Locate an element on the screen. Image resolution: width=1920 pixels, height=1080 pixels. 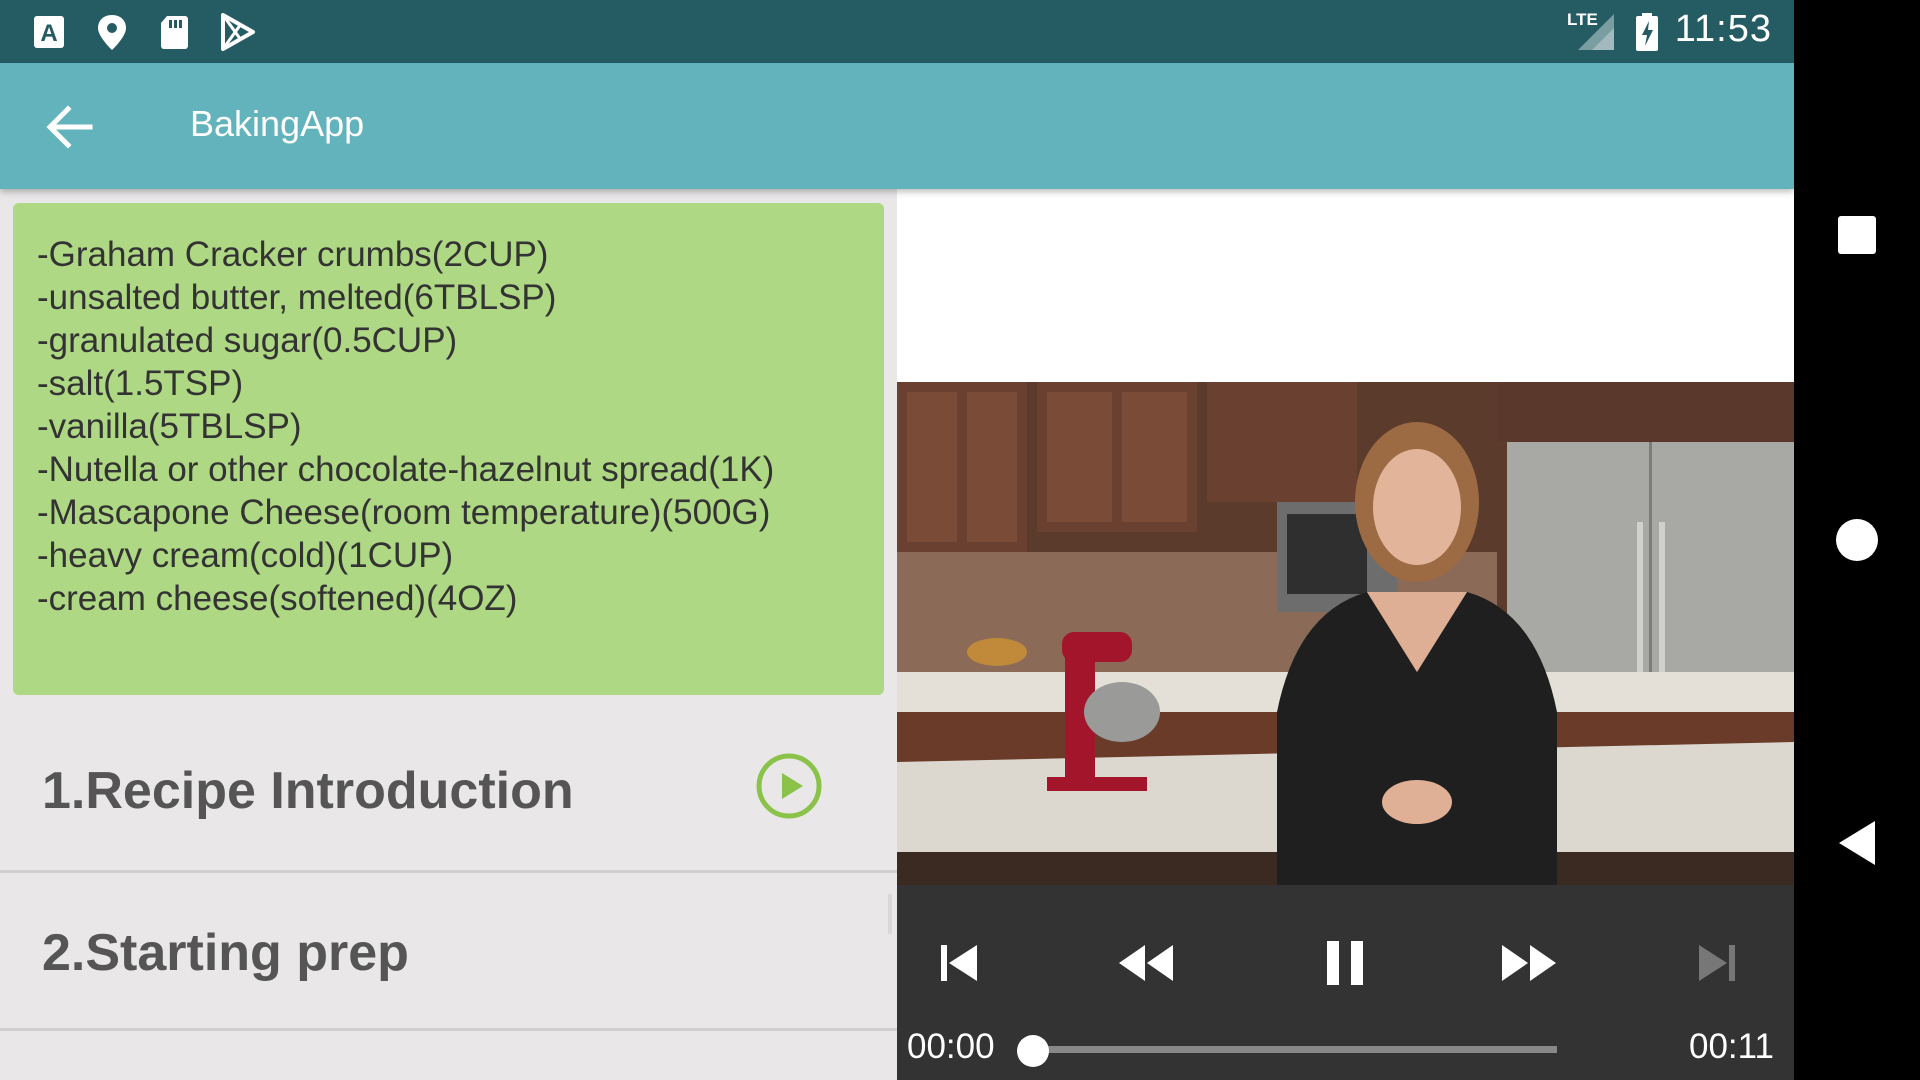
rewind-icon is located at coordinates (1145, 963).